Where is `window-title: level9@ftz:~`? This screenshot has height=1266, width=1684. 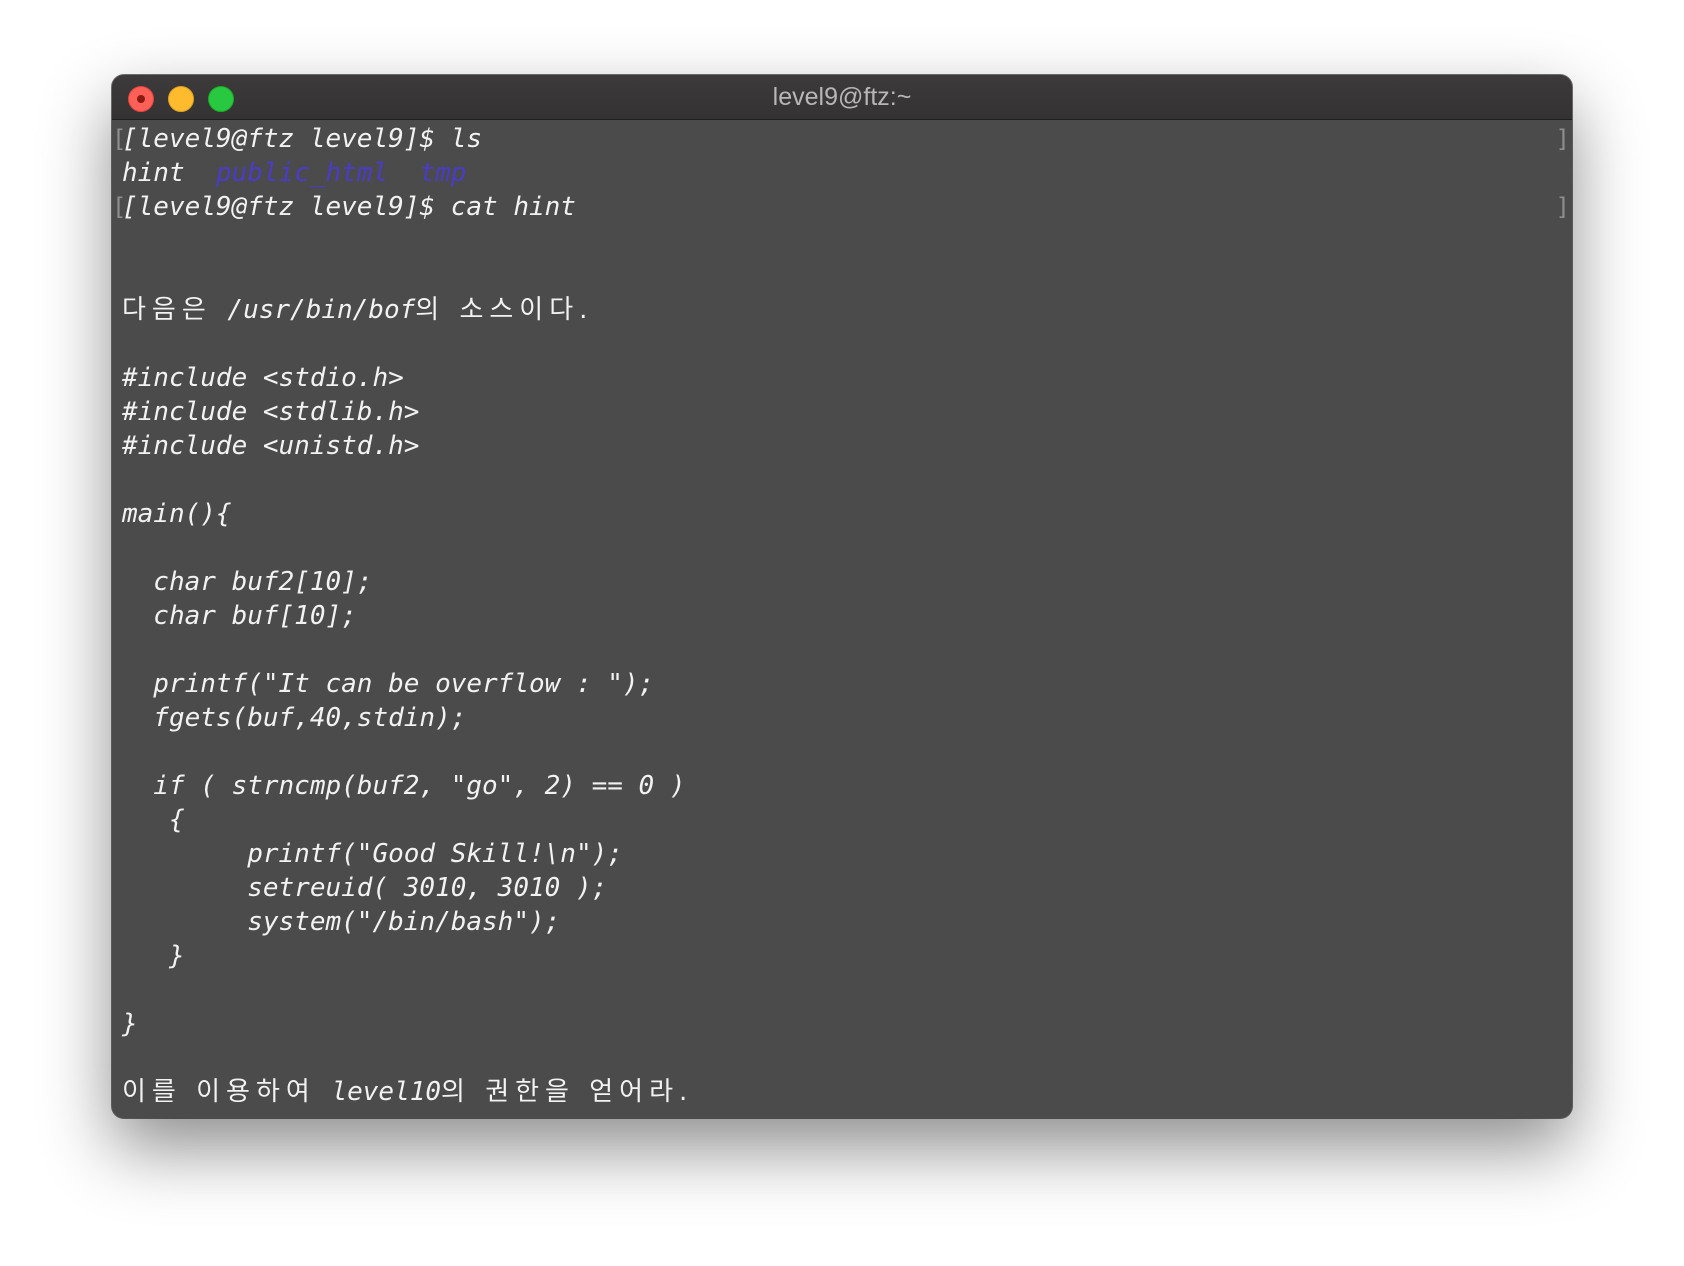 window-title: level9@ftz:~ is located at coordinates (842, 97).